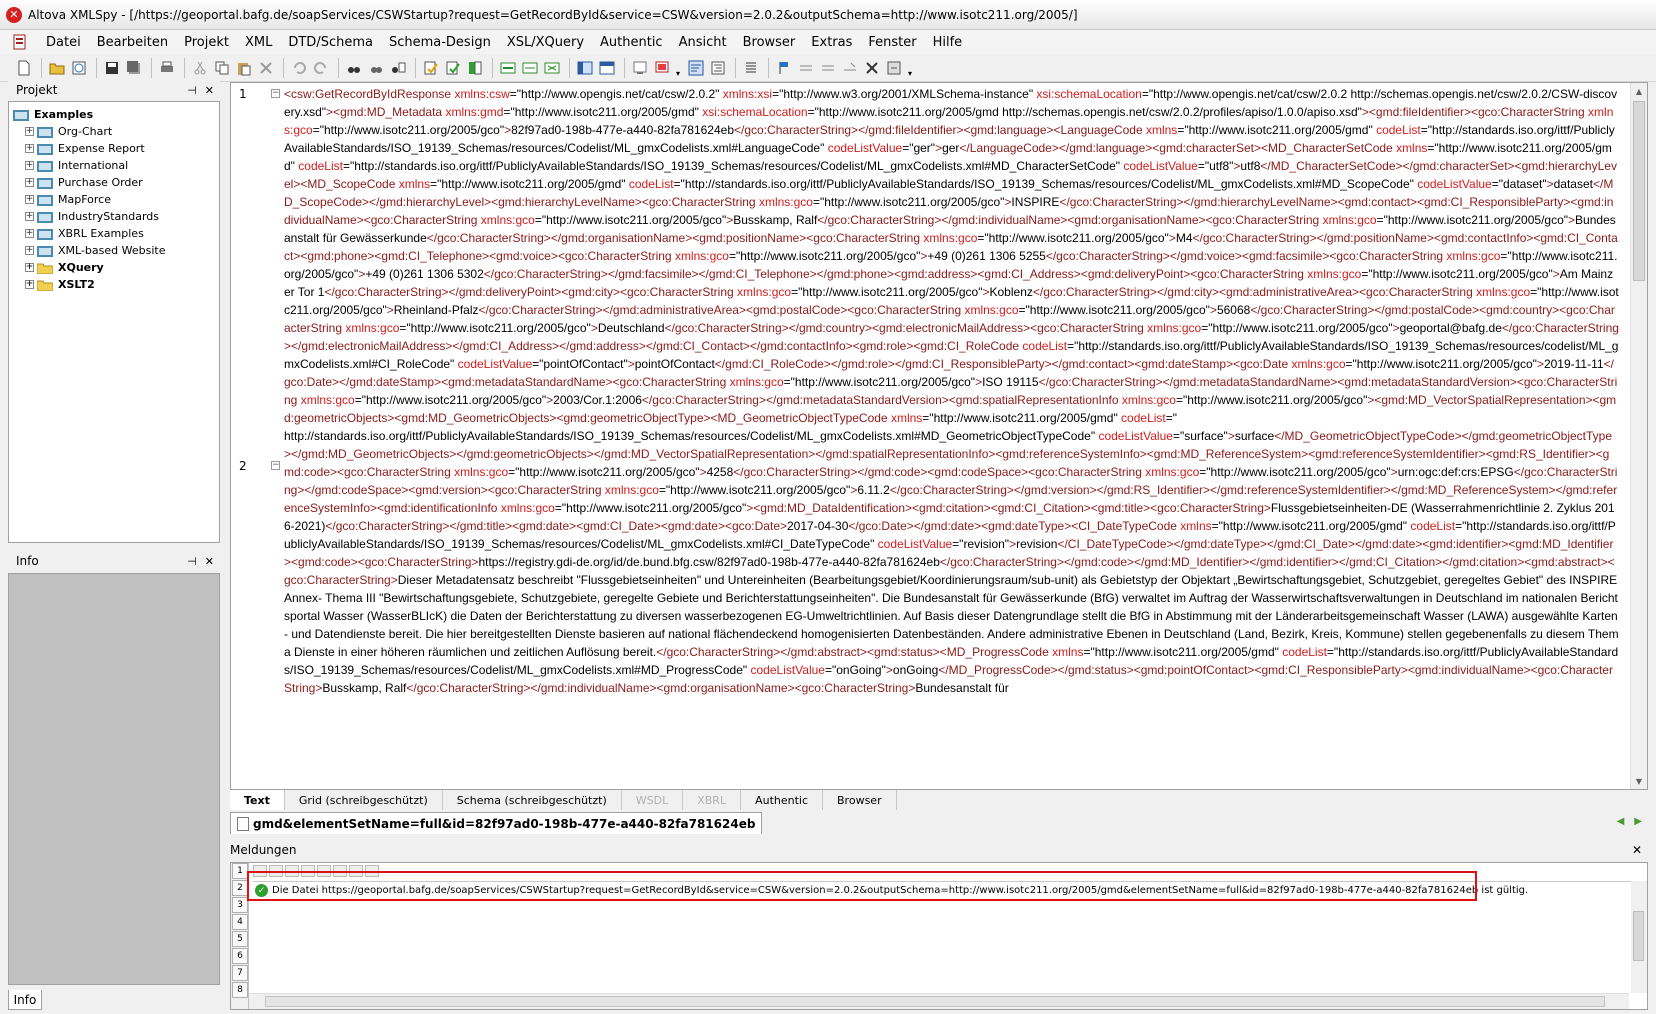 This screenshot has width=1656, height=1014. I want to click on tree-item: + XBRL Examples, so click(116, 233).